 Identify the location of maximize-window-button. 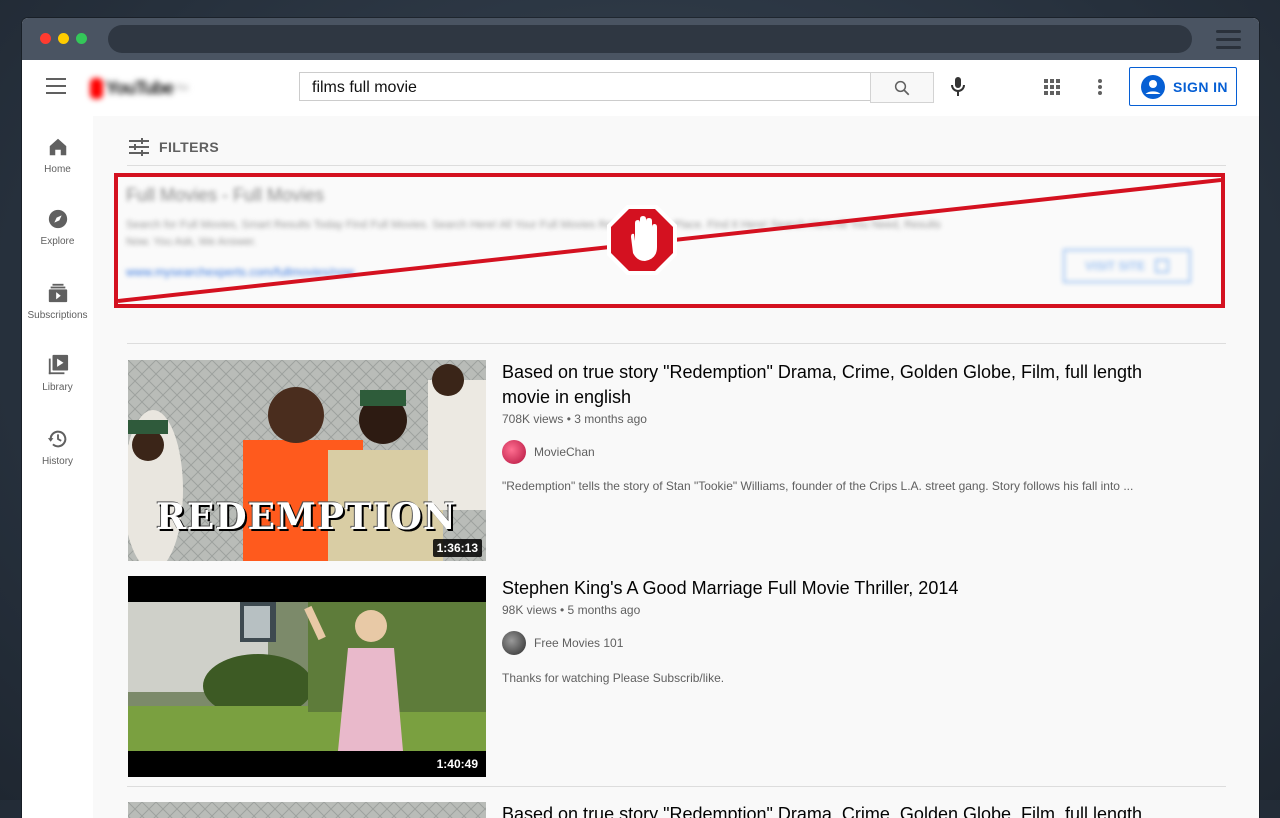
(81, 38).